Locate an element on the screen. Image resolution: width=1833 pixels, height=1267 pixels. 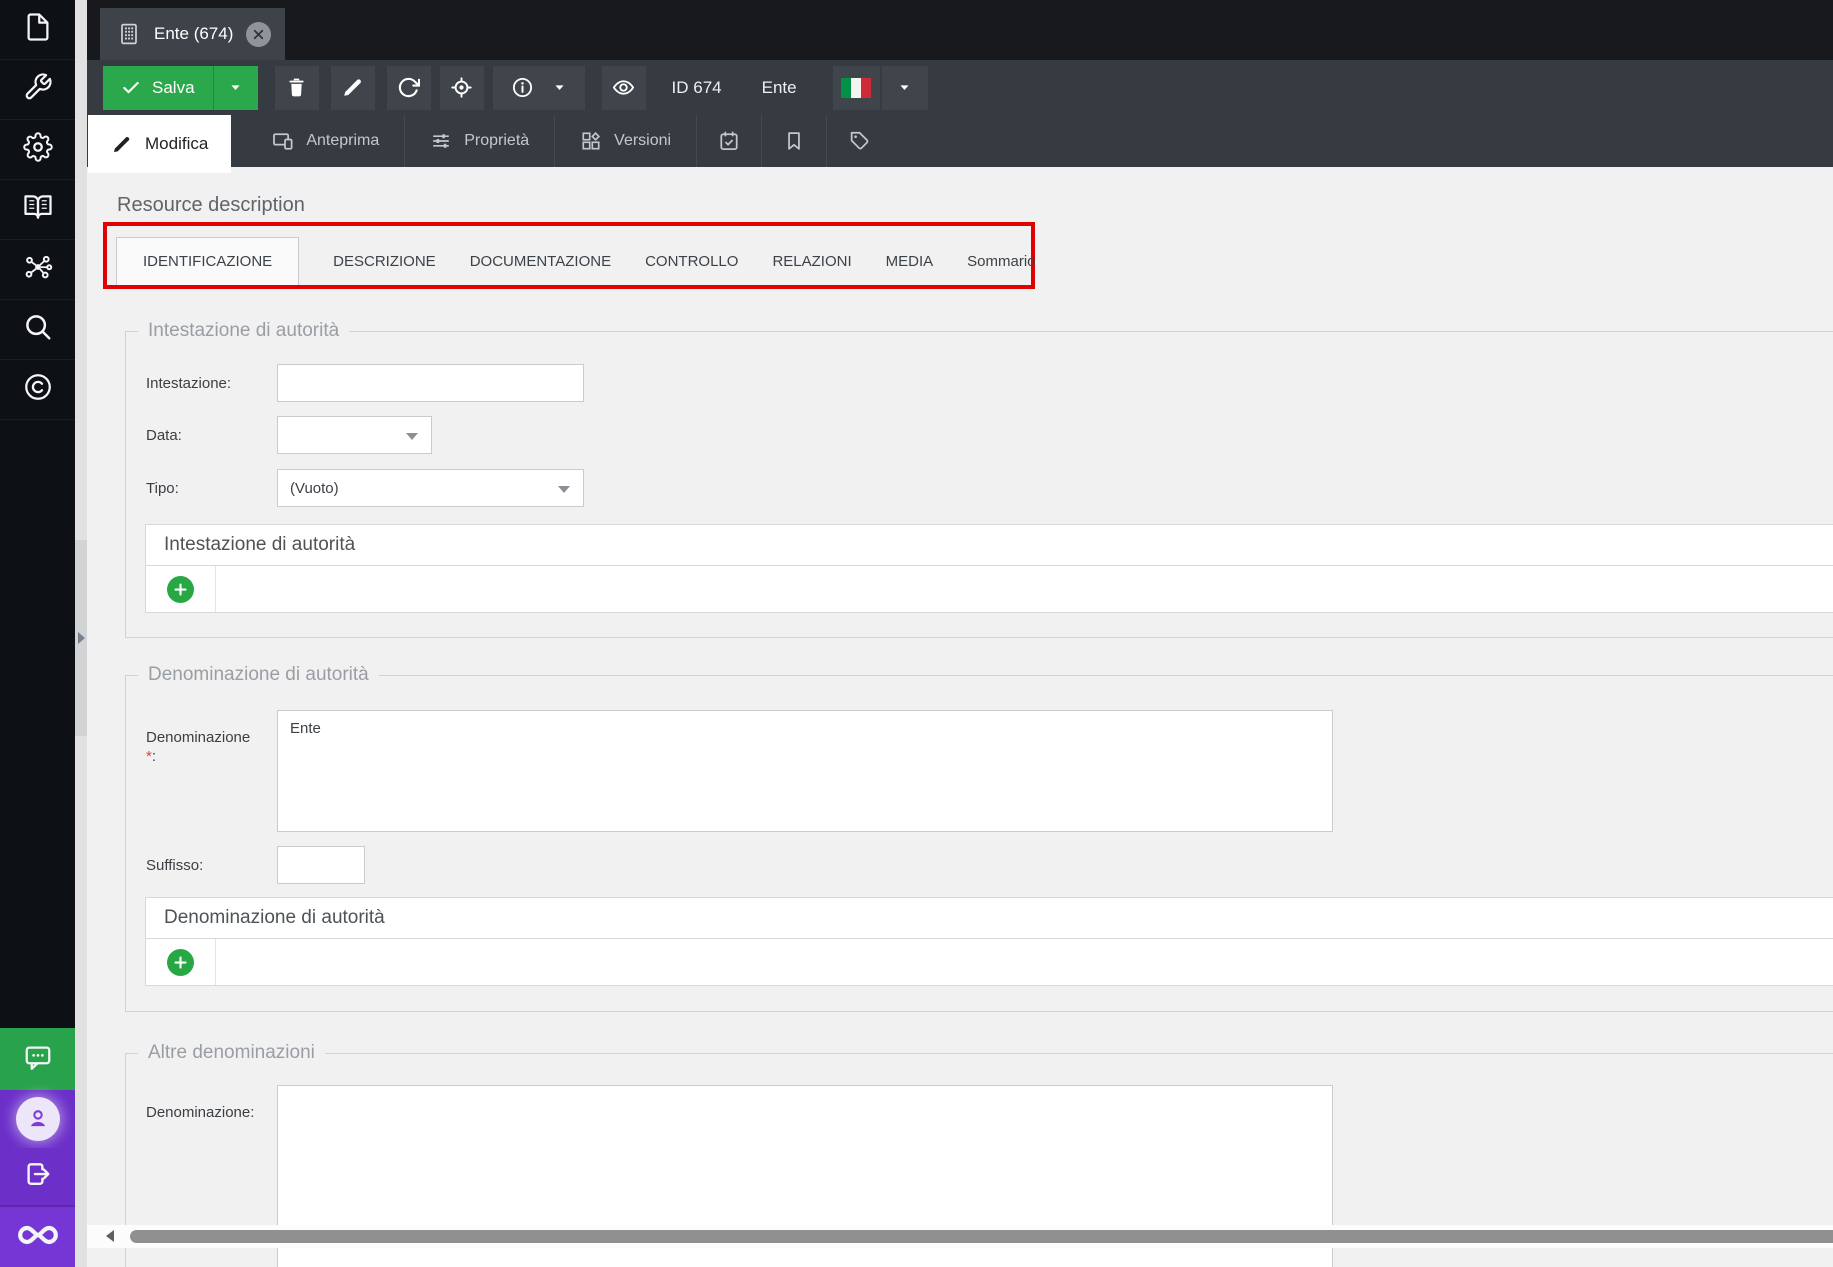
scrollbar-thumb is located at coordinates (981, 1236).